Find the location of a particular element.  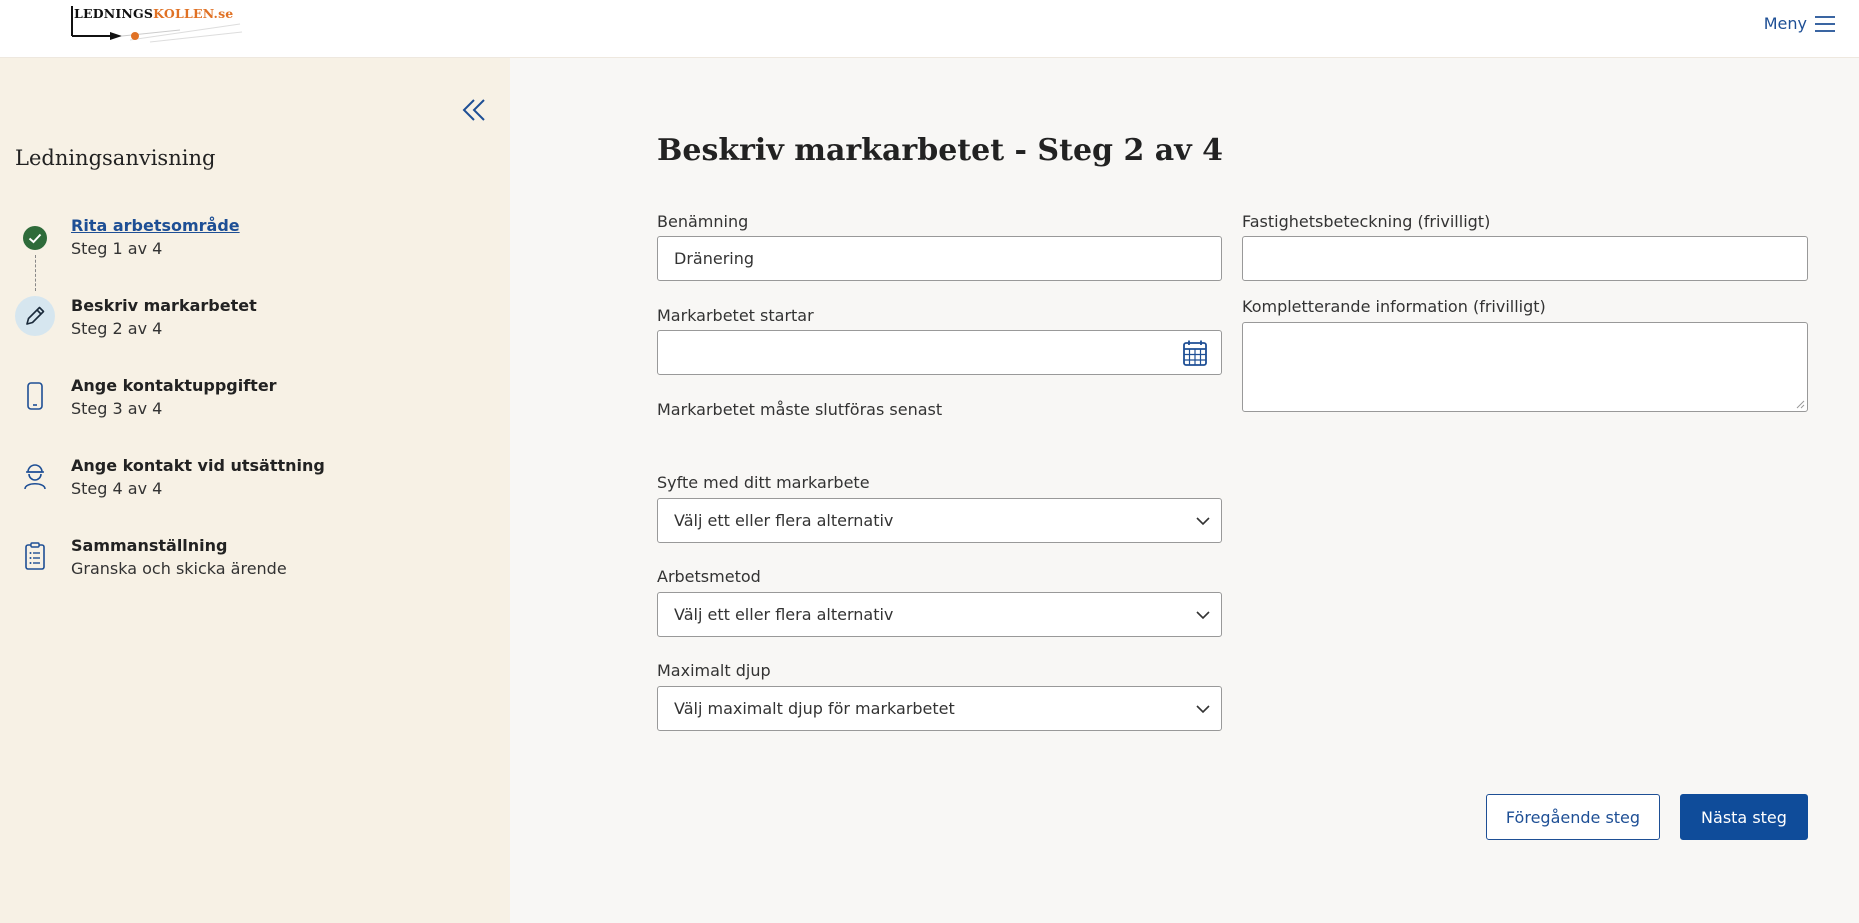

menu-button: Meny is located at coordinates (1799, 23).